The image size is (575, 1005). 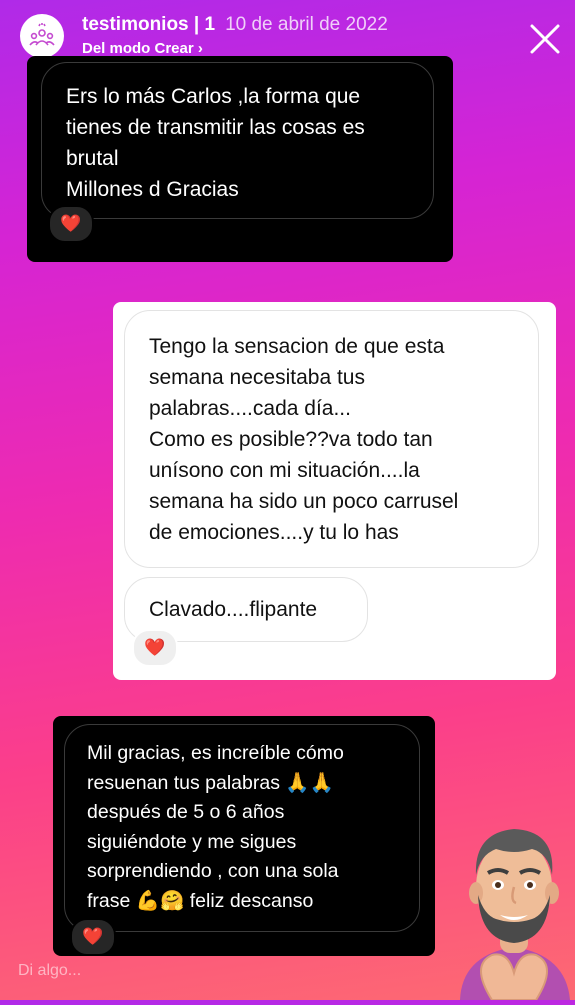 What do you see at coordinates (192, 841) in the screenshot?
I see `message-line: siguiéndote y me sigues` at bounding box center [192, 841].